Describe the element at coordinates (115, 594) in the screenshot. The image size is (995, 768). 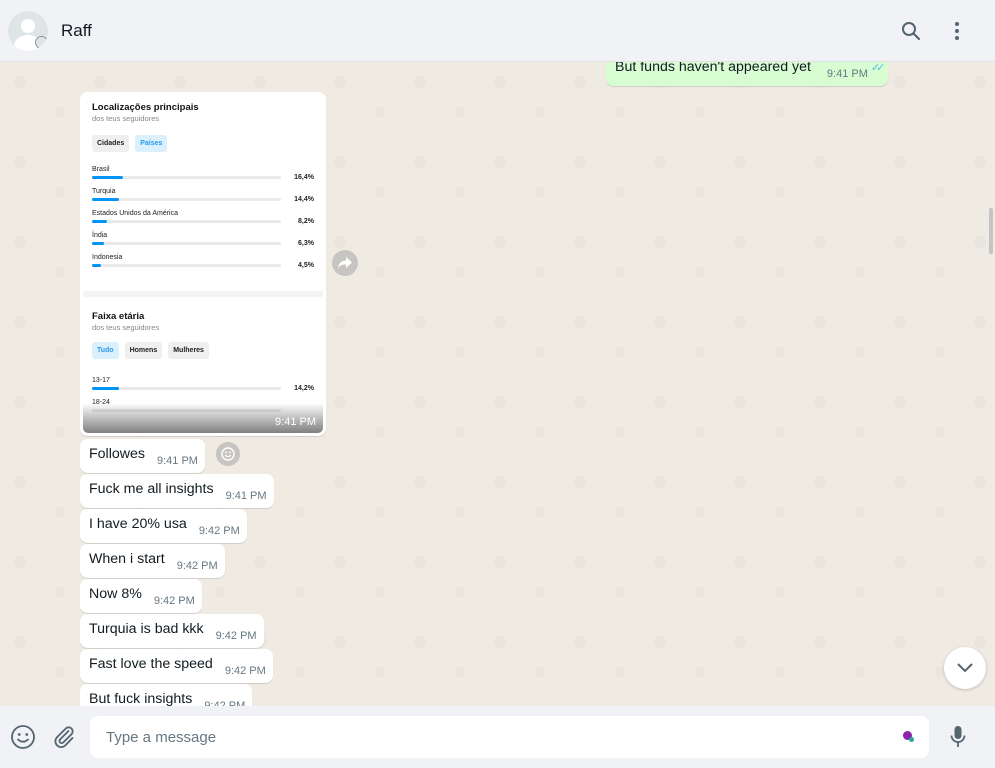
I see `message-text: Now 8%` at that location.